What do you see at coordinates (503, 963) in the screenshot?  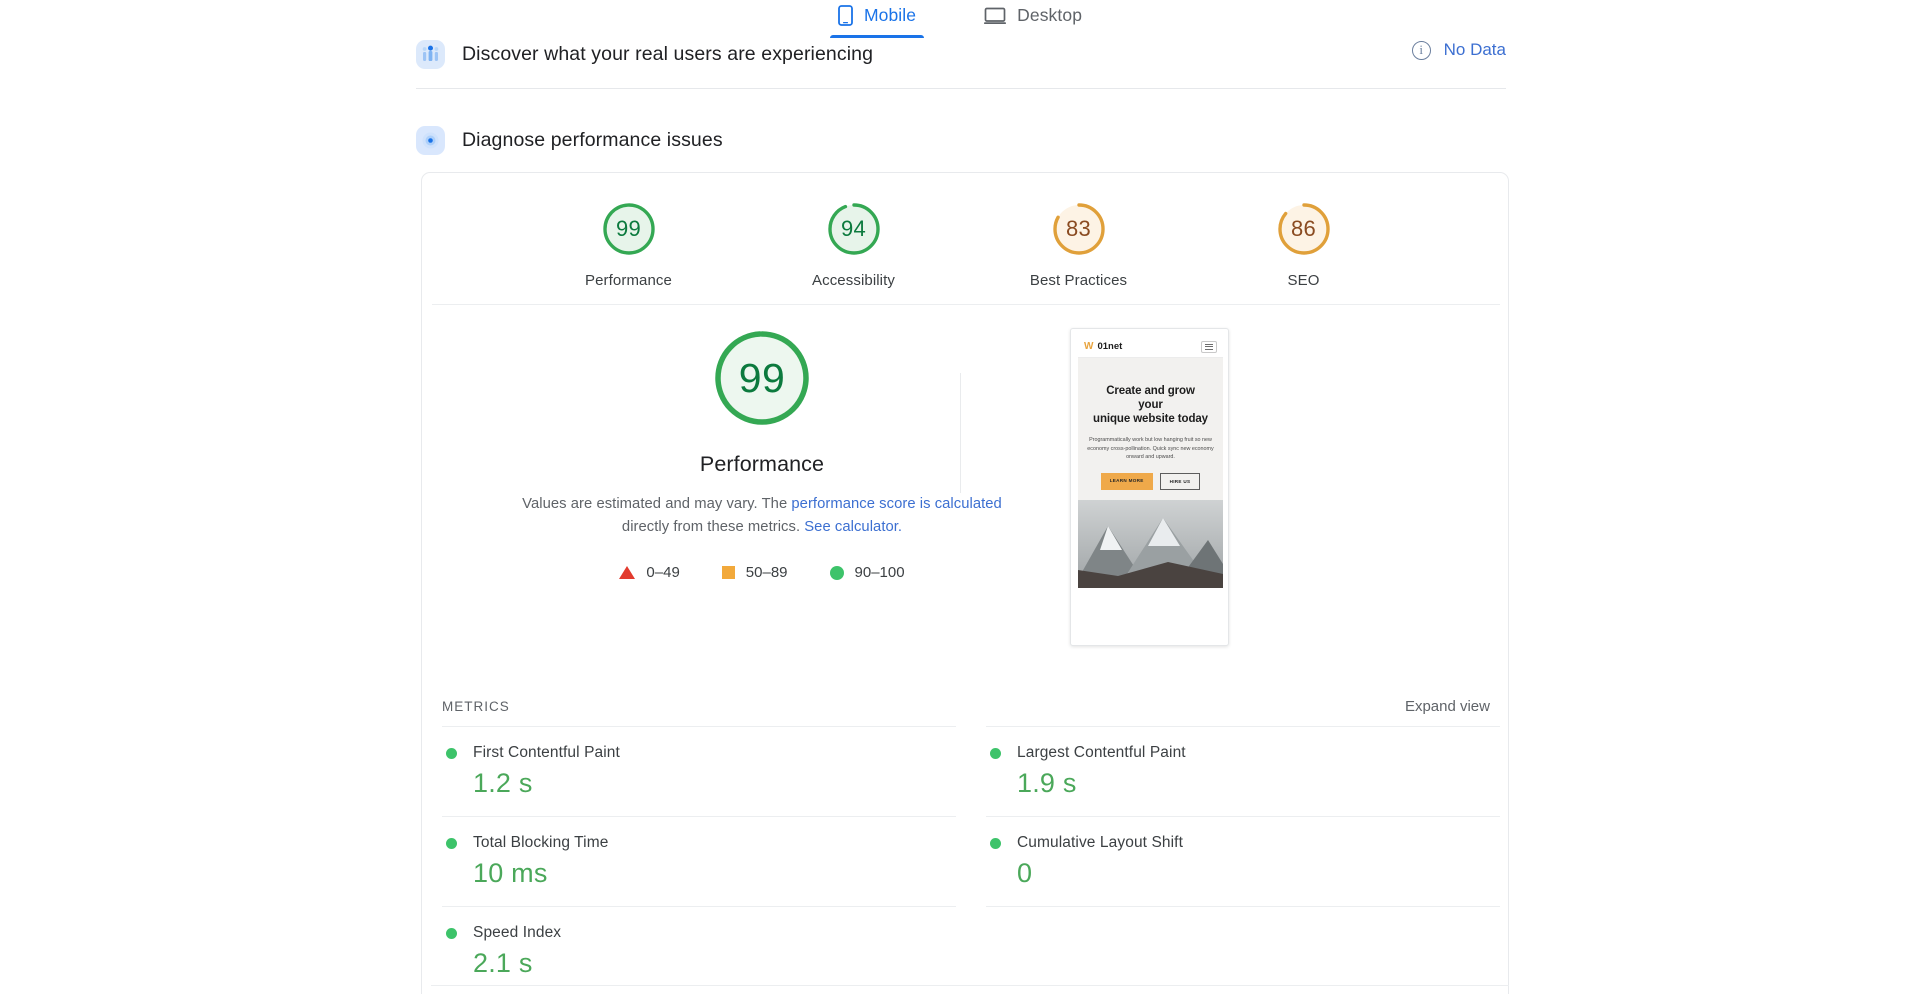 I see `metric-value: 2.1 s` at bounding box center [503, 963].